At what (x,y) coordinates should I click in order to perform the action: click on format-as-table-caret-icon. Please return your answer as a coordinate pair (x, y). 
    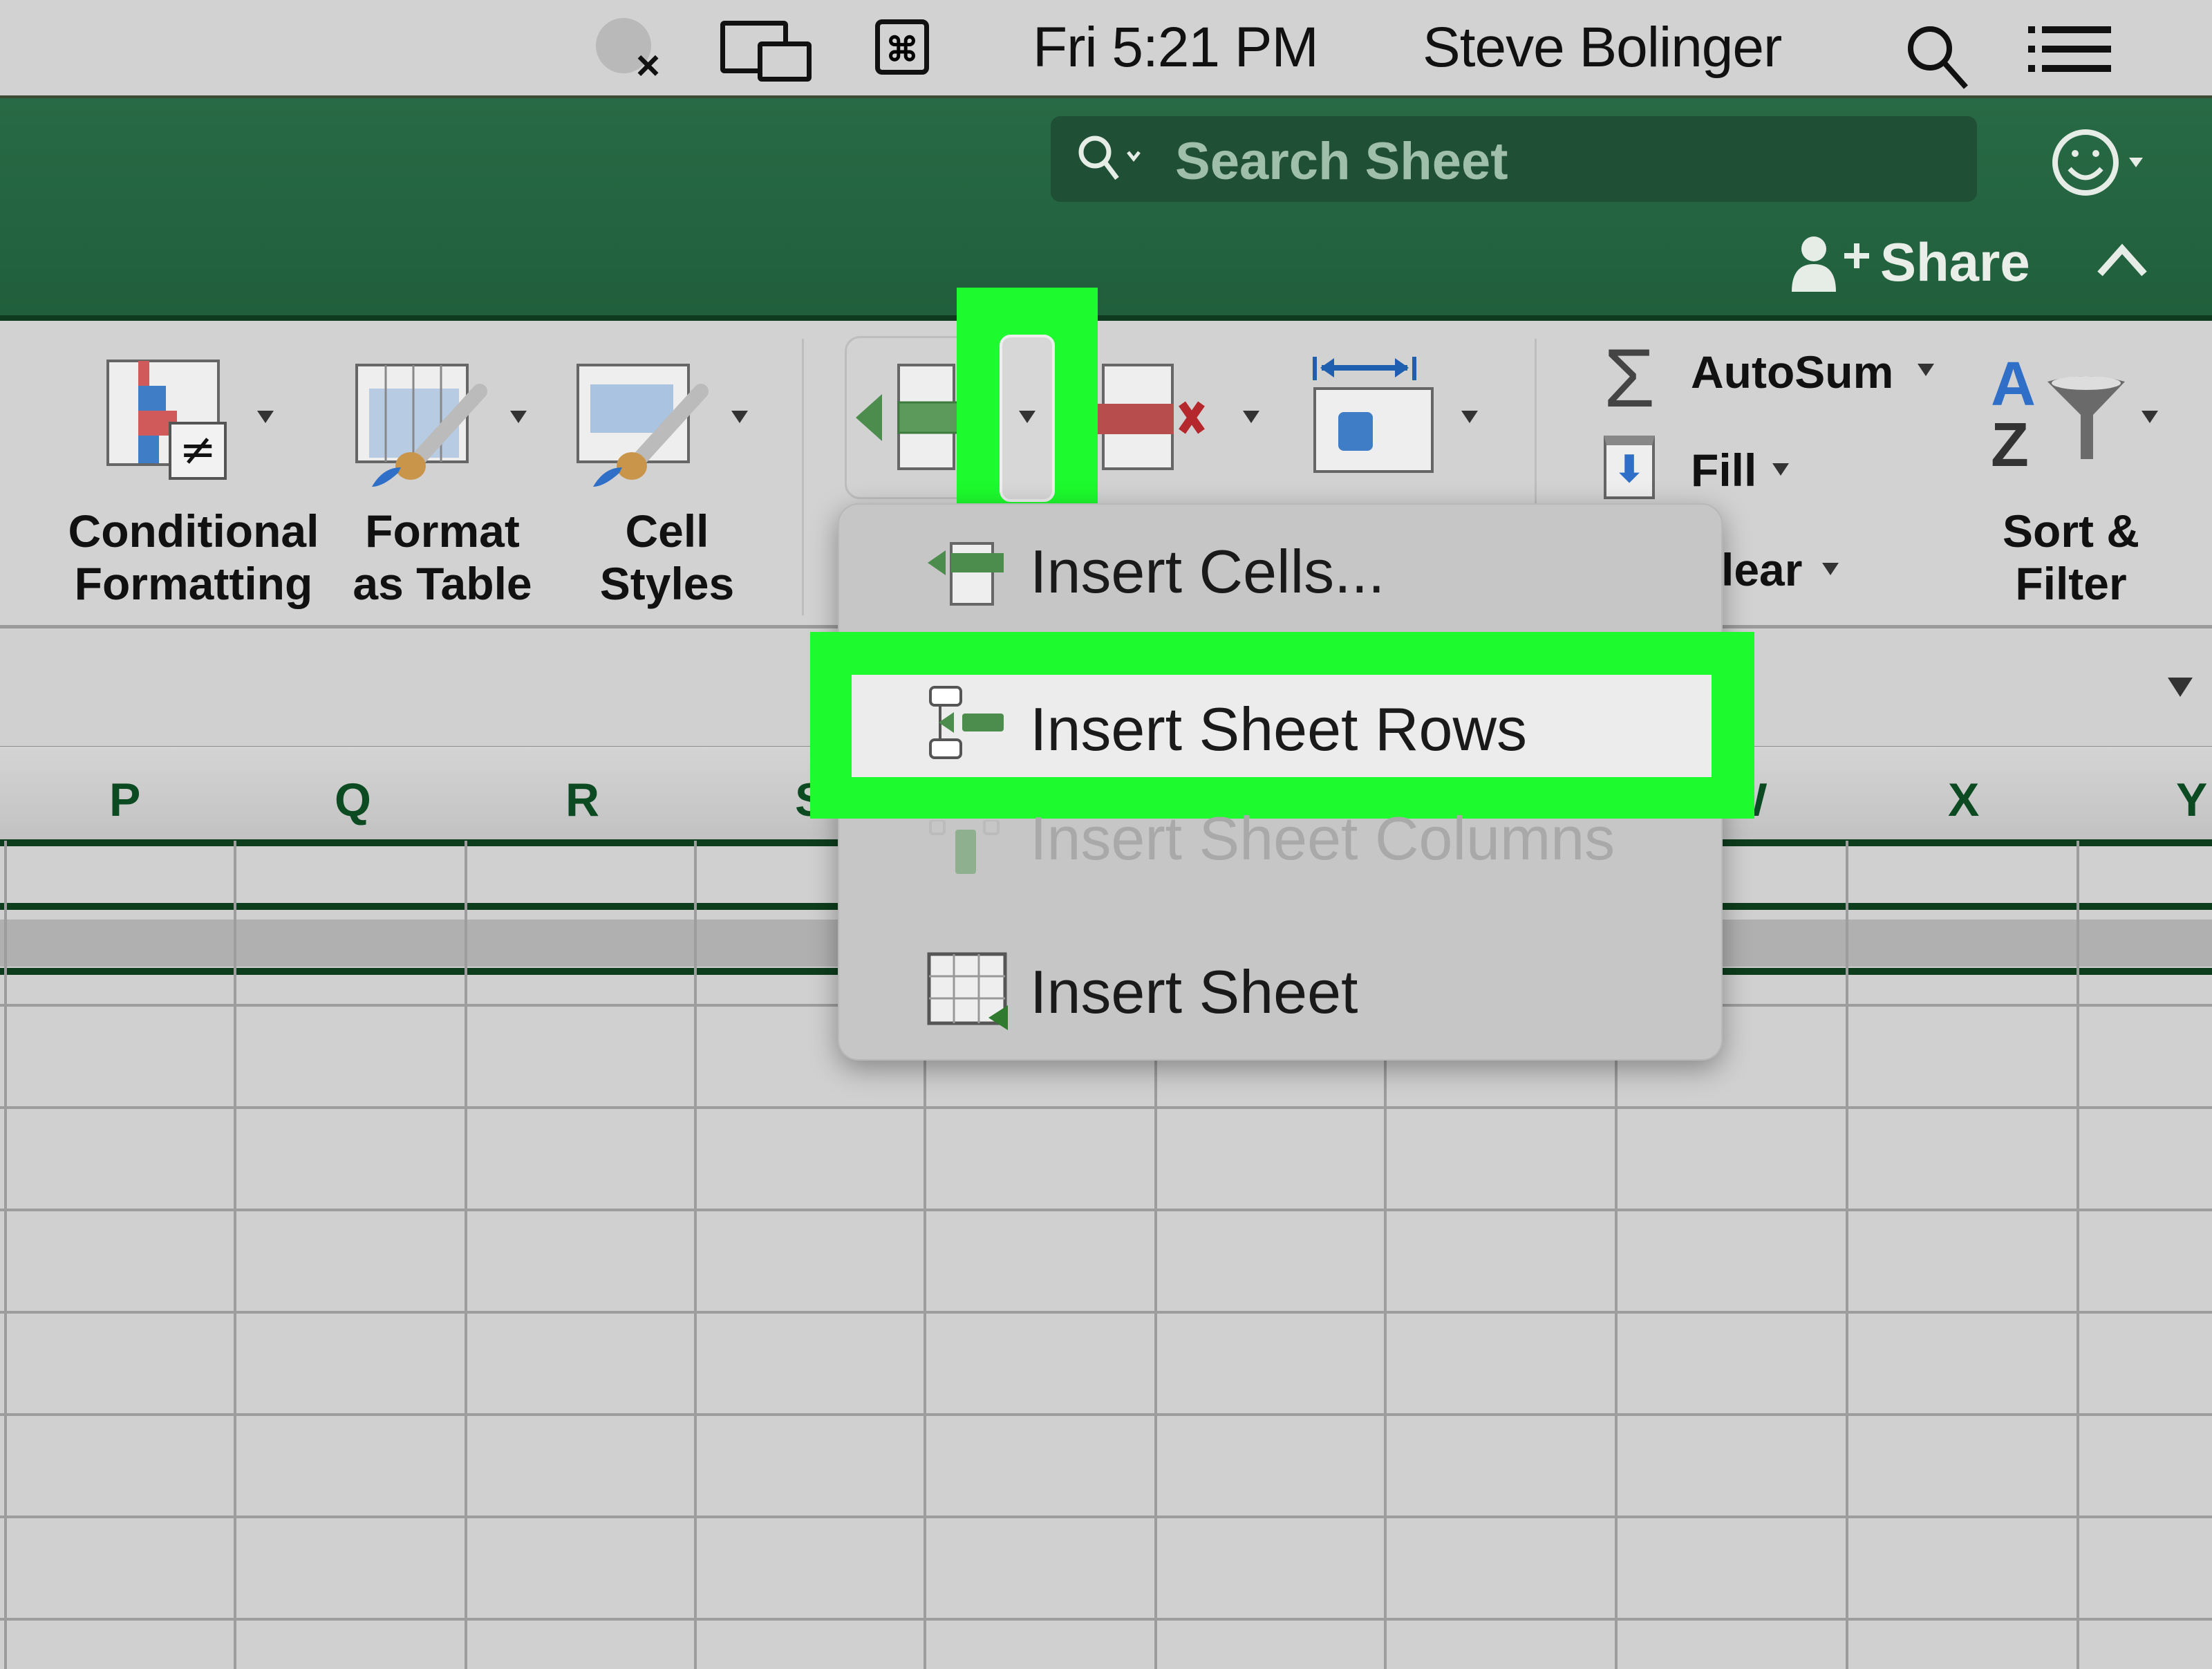
    Looking at the image, I should click on (518, 417).